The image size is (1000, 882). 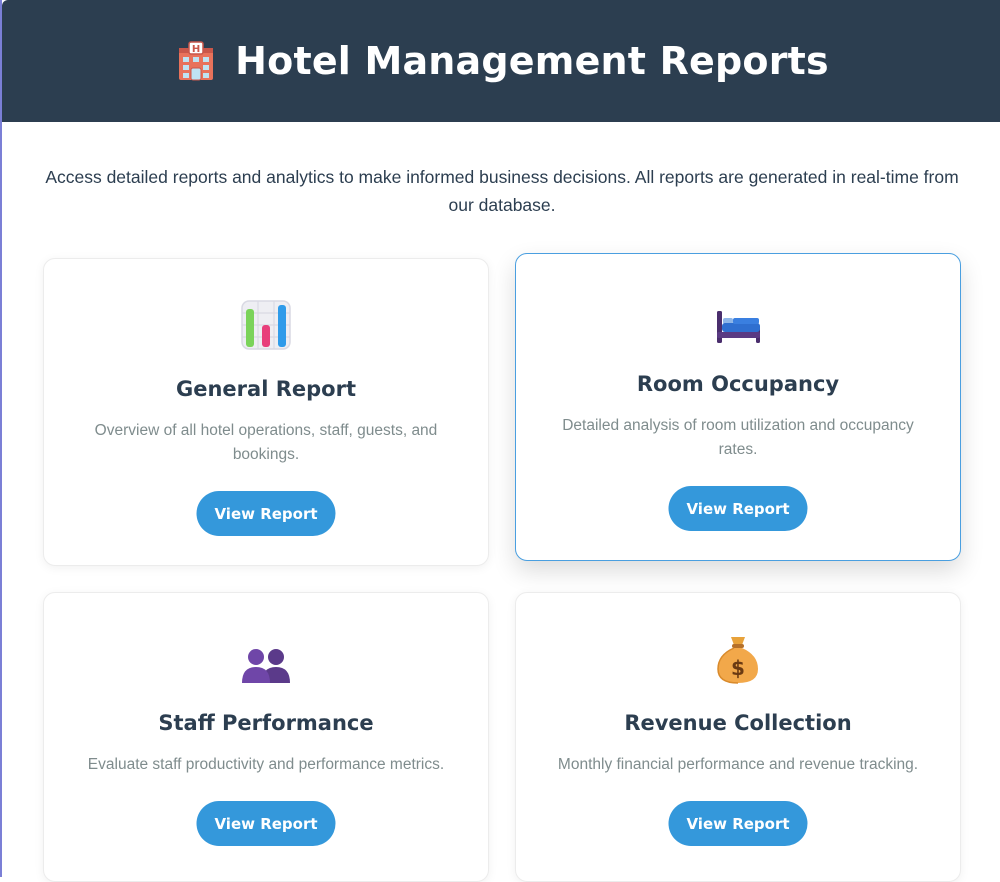 I want to click on card-title: Revenue Collection, so click(x=738, y=723).